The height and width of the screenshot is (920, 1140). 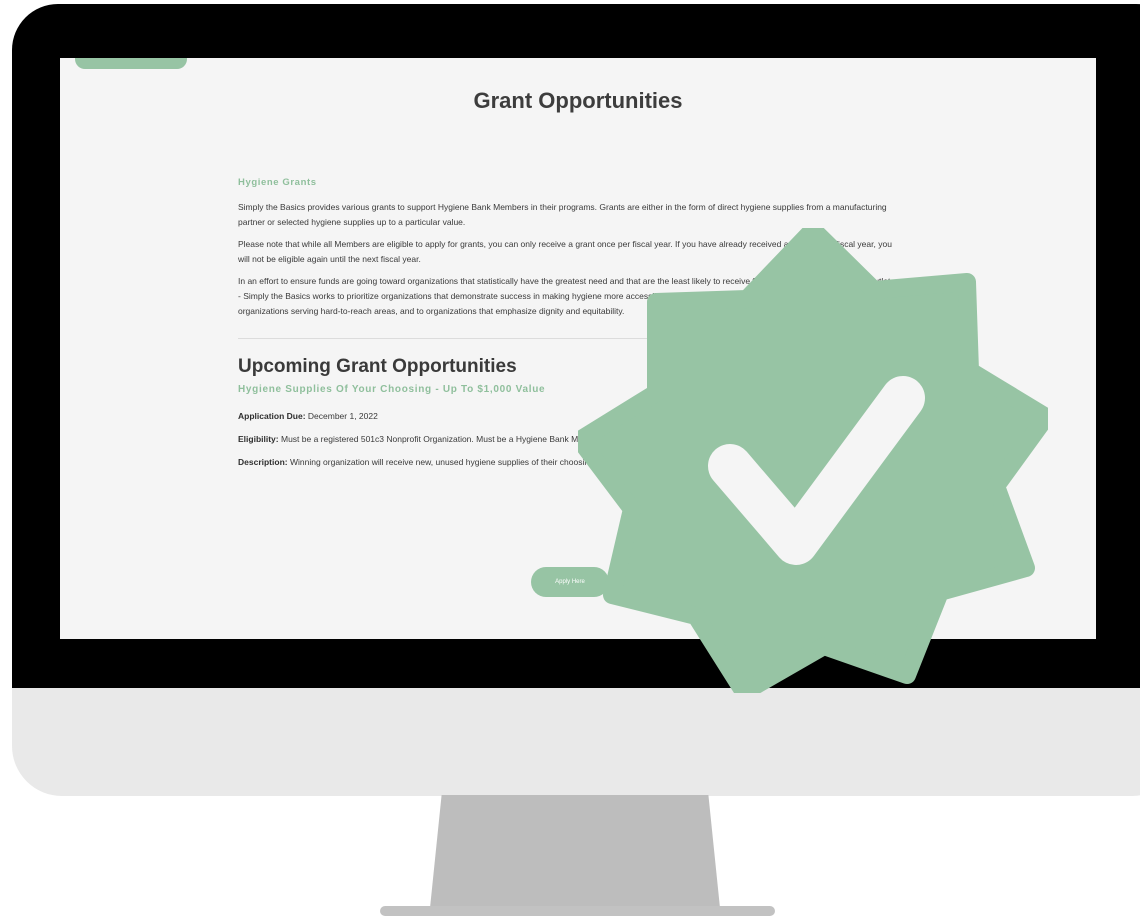 What do you see at coordinates (277, 182) in the screenshot?
I see `hygiene-grants-heading: Hygiene Grants` at bounding box center [277, 182].